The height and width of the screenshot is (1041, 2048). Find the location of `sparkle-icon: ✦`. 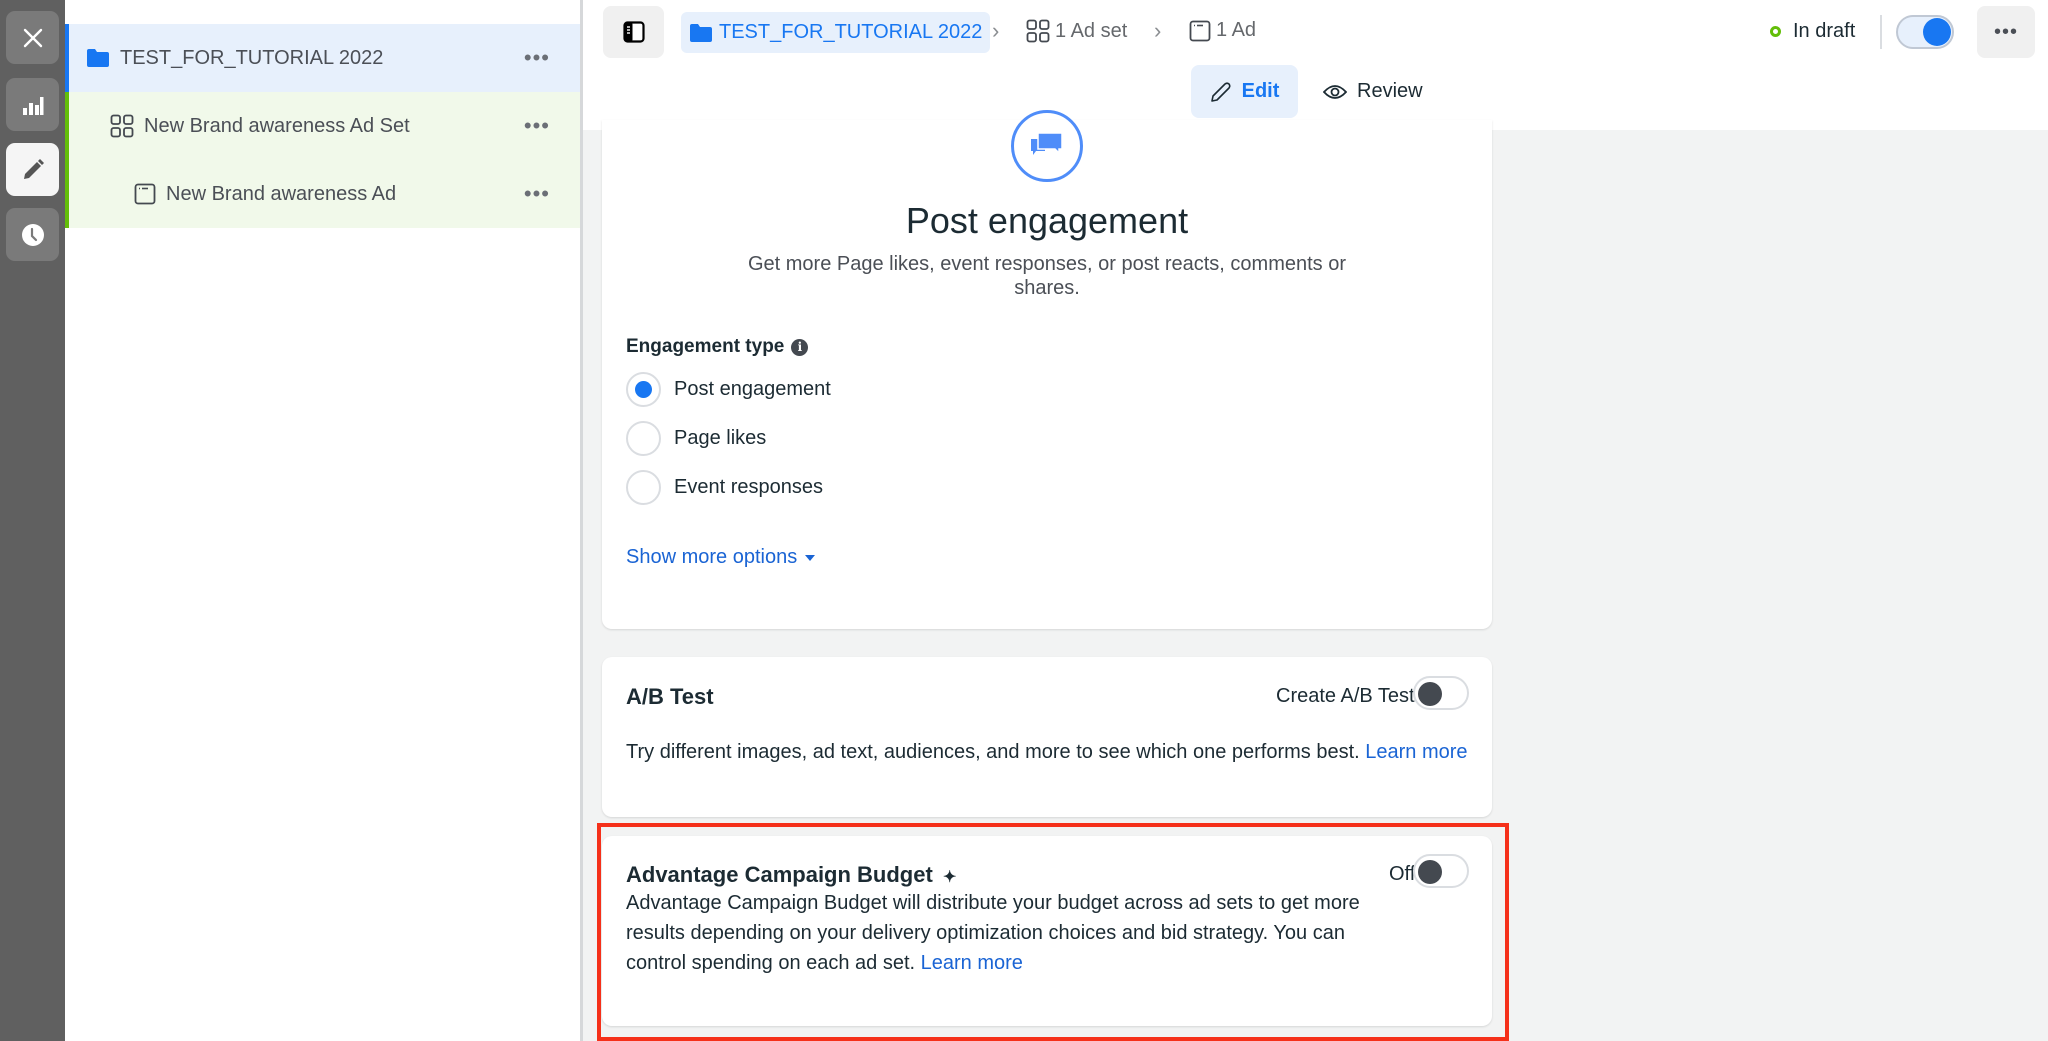

sparkle-icon: ✦ is located at coordinates (949, 877).